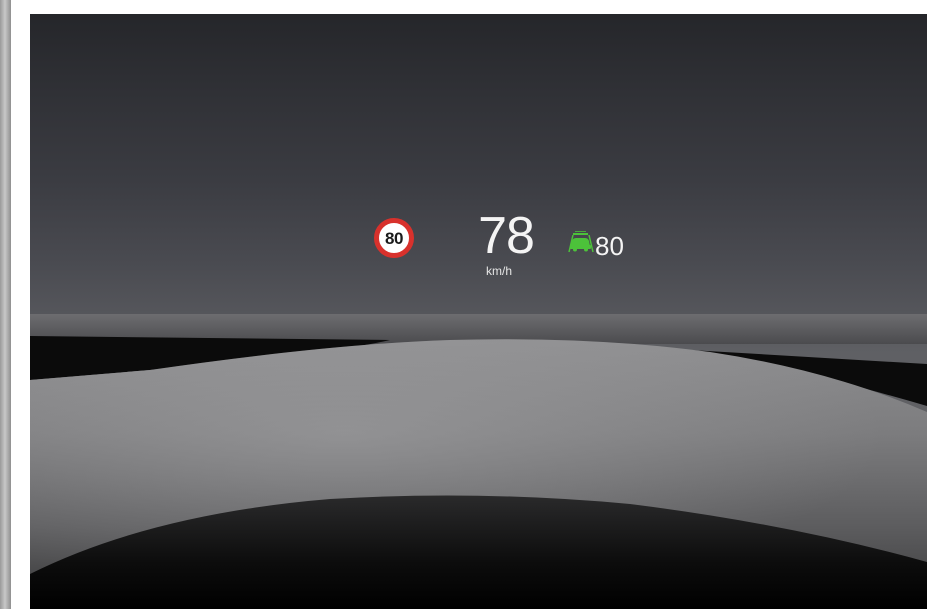  What do you see at coordinates (498, 271) in the screenshot?
I see `speed-unit-label: km/h` at bounding box center [498, 271].